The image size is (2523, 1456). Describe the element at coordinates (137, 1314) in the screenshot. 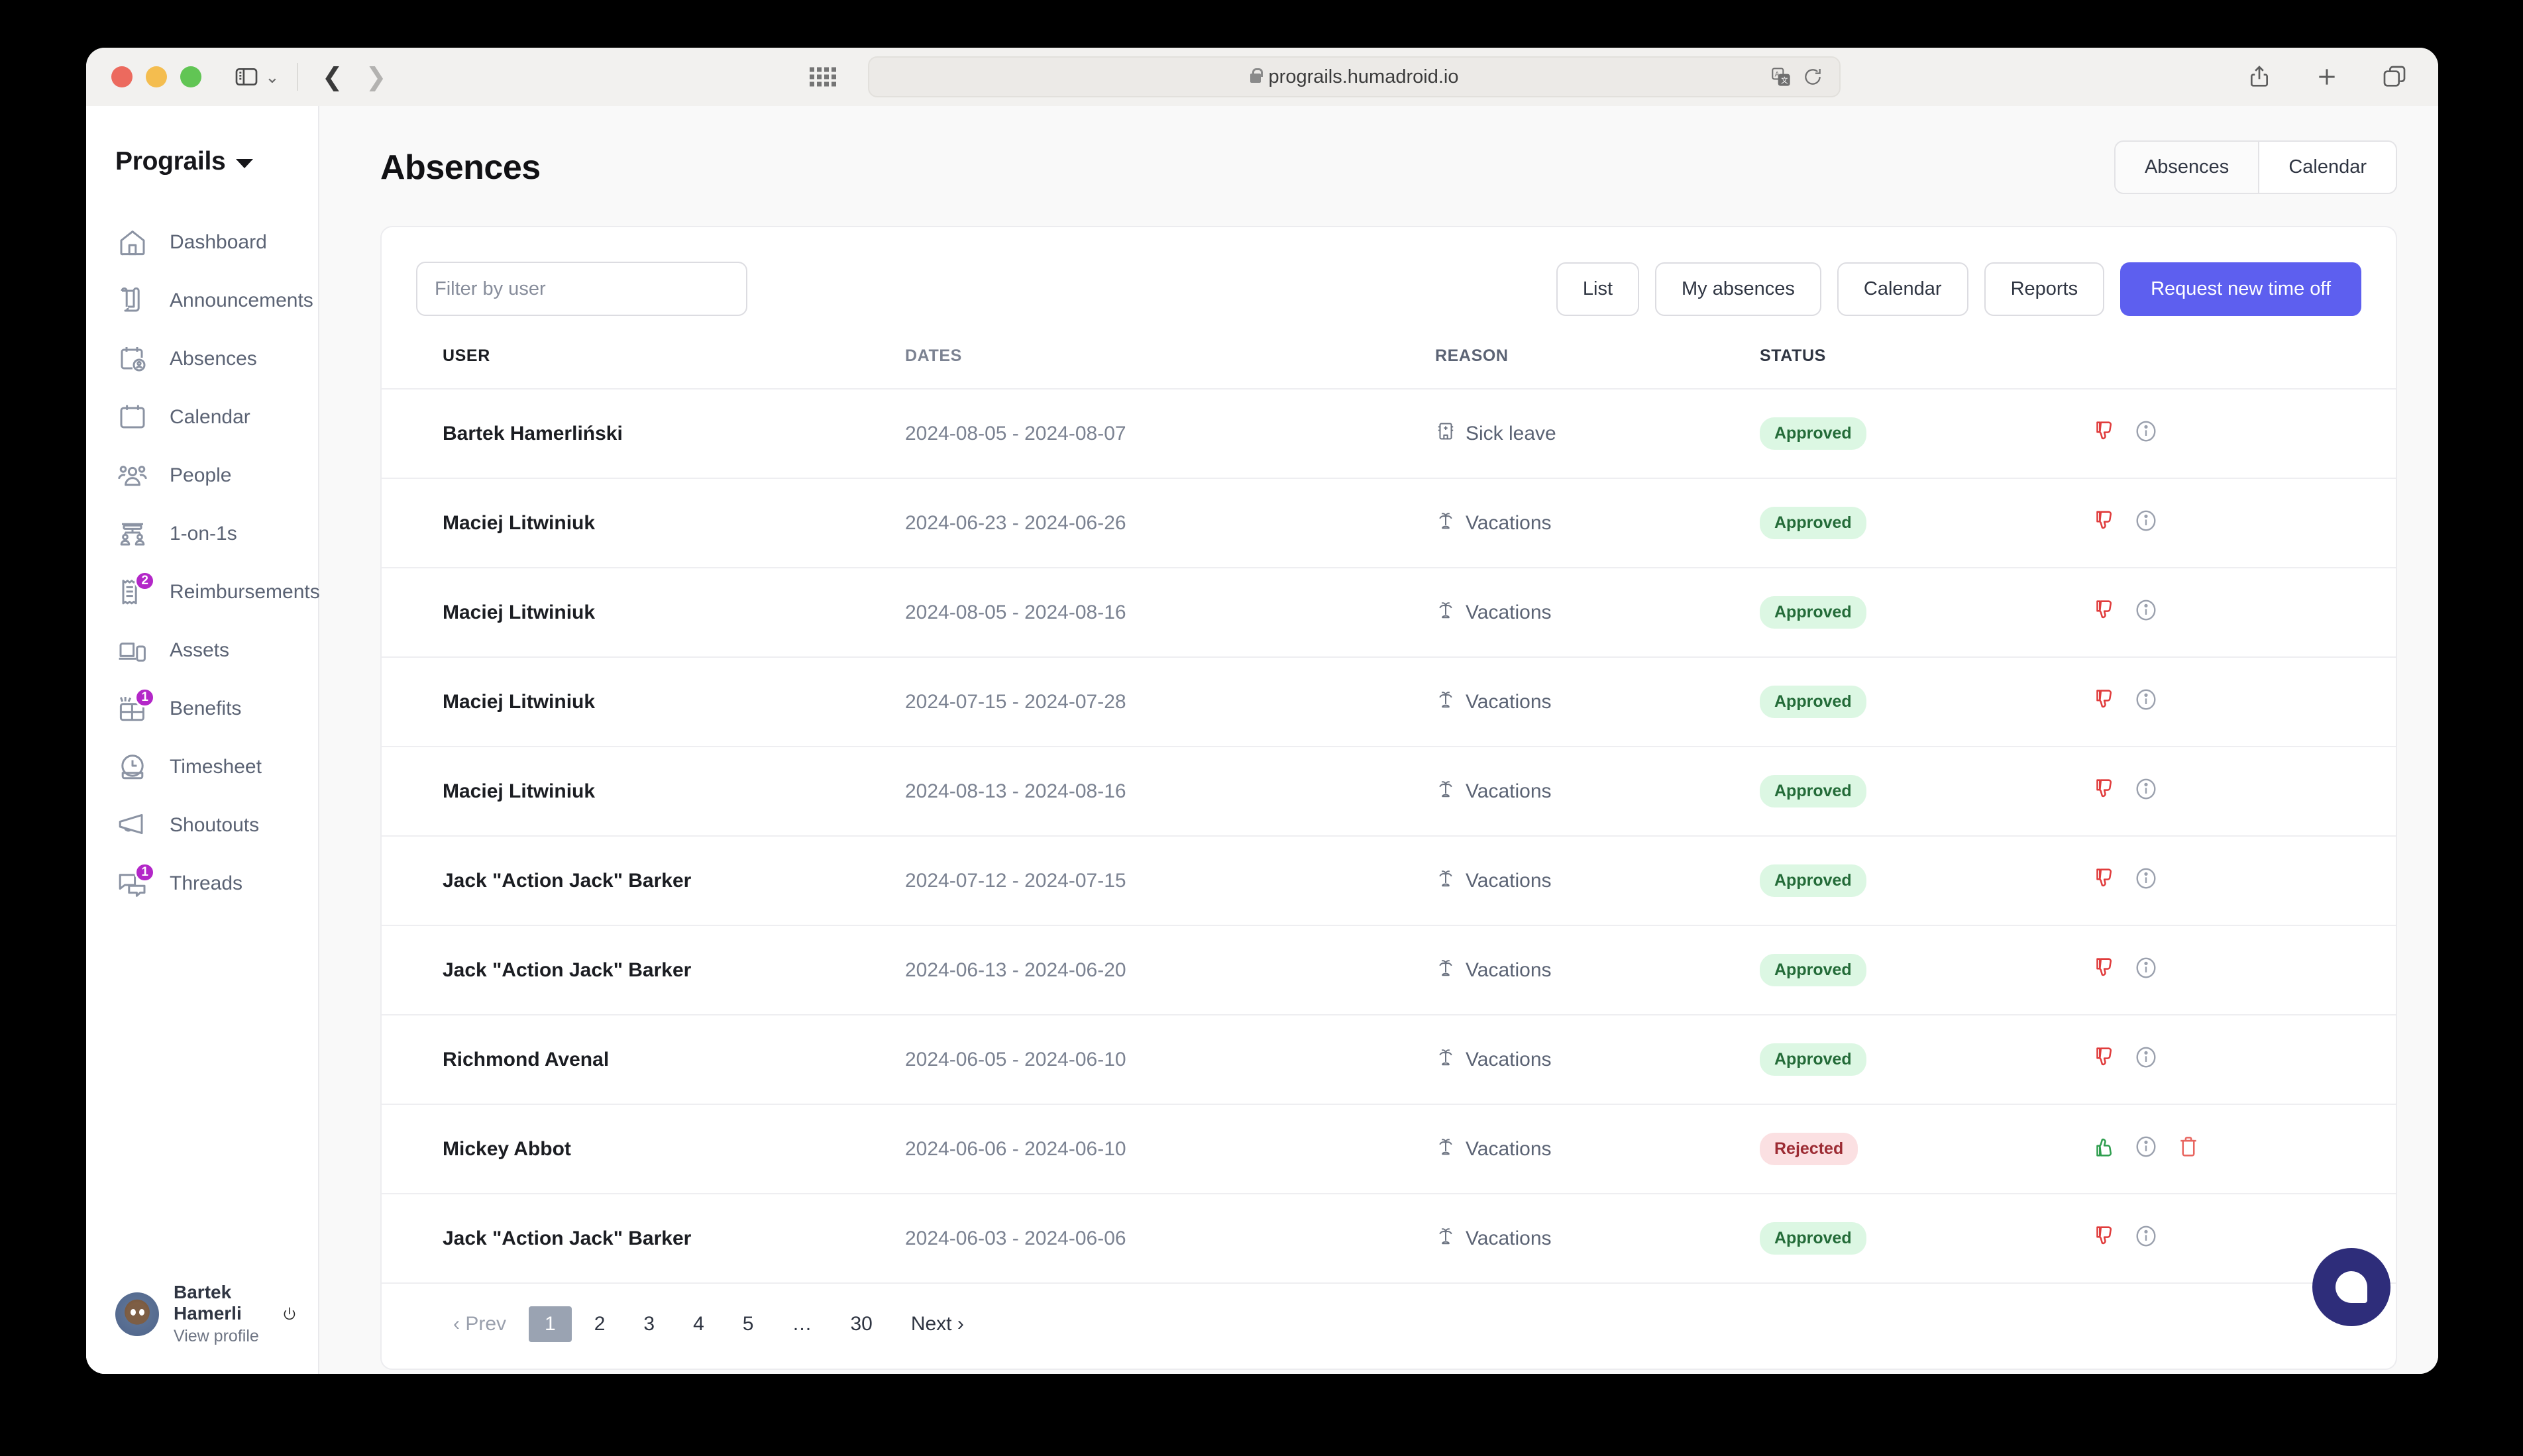

I see `avatar` at that location.